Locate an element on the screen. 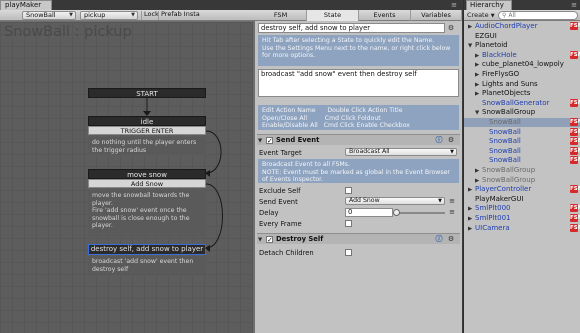 This screenshot has height=333, width=580. hierarchy-item: PlayMakerGUI is located at coordinates (522, 199).